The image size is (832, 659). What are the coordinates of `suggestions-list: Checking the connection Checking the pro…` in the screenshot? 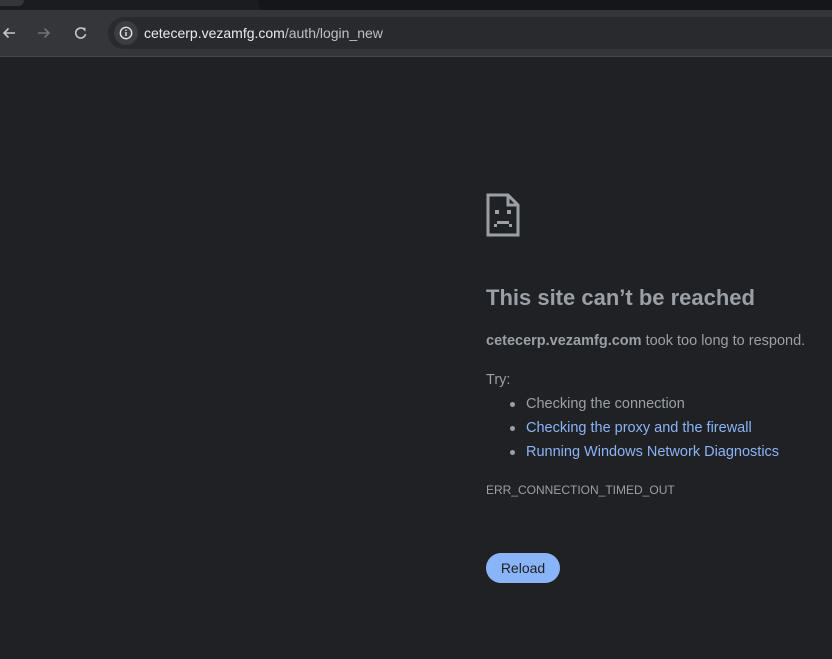 It's located at (632, 431).